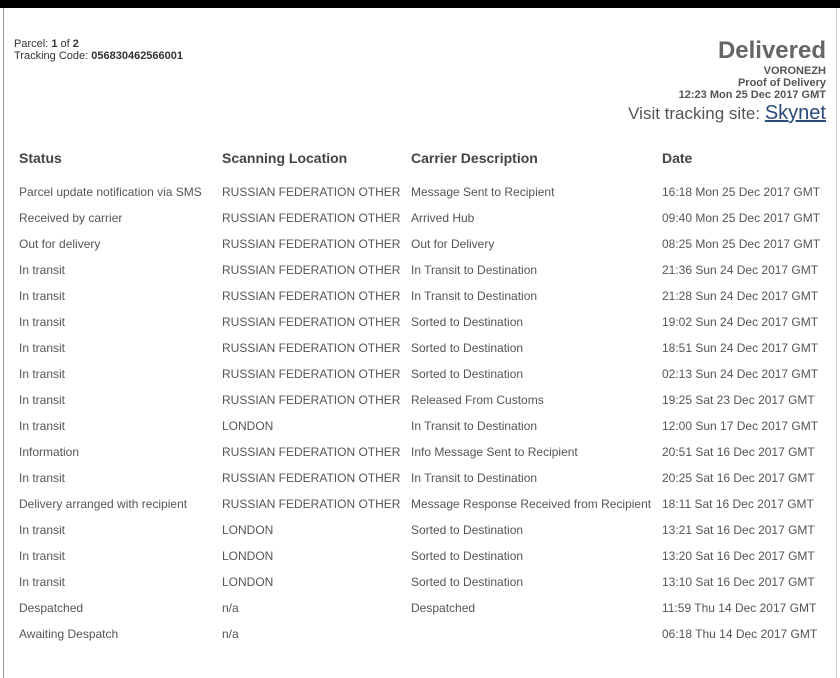  I want to click on date-cell: 20:51 Sat 16 Dec 2017 GMT, so click(738, 452).